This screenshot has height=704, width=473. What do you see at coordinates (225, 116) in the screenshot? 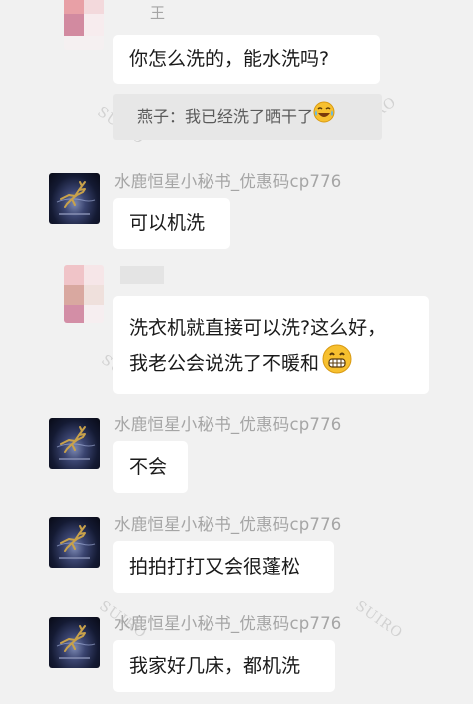
I see `quote-text: 燕子：我已经洗了晒干了` at bounding box center [225, 116].